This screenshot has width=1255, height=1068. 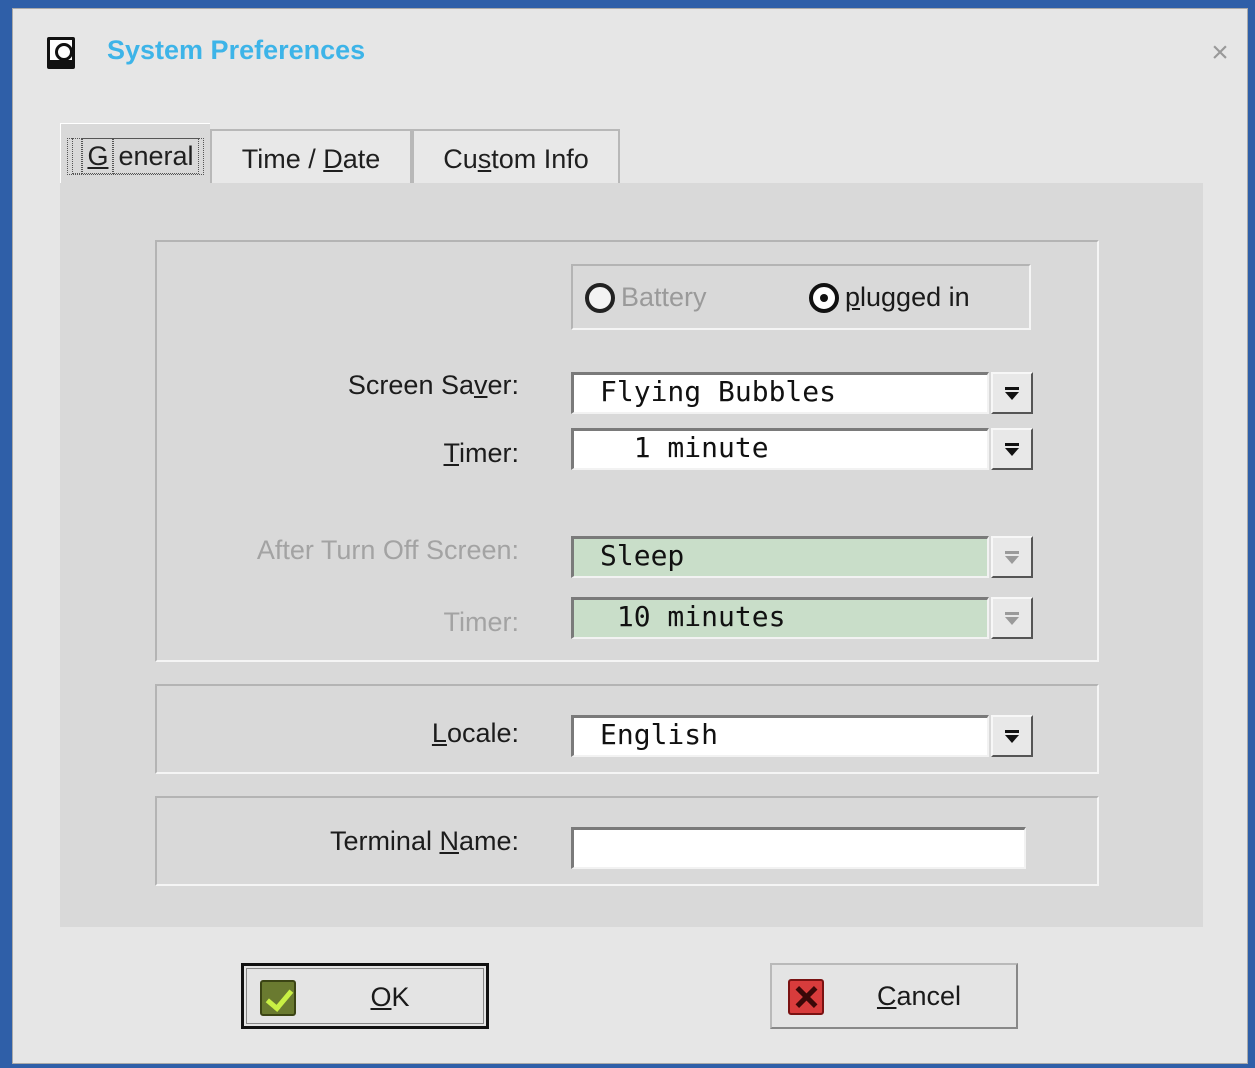 I want to click on title-bar: System Preferences ×, so click(x=630, y=51).